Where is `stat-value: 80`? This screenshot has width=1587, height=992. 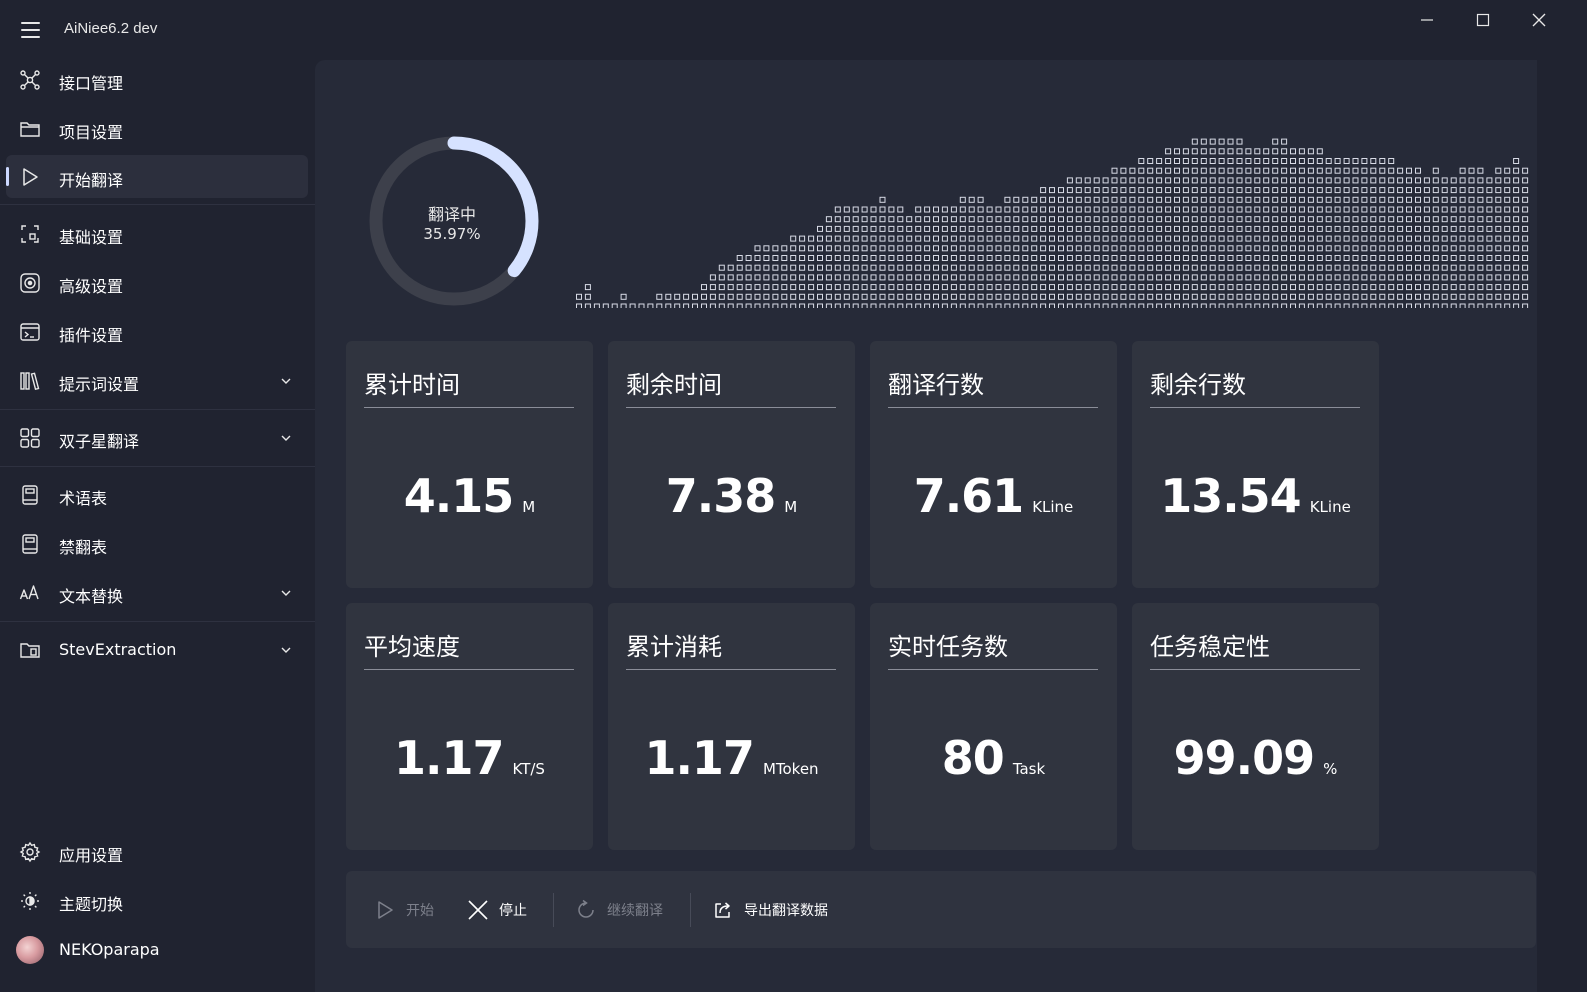
stat-value: 80 is located at coordinates (973, 758).